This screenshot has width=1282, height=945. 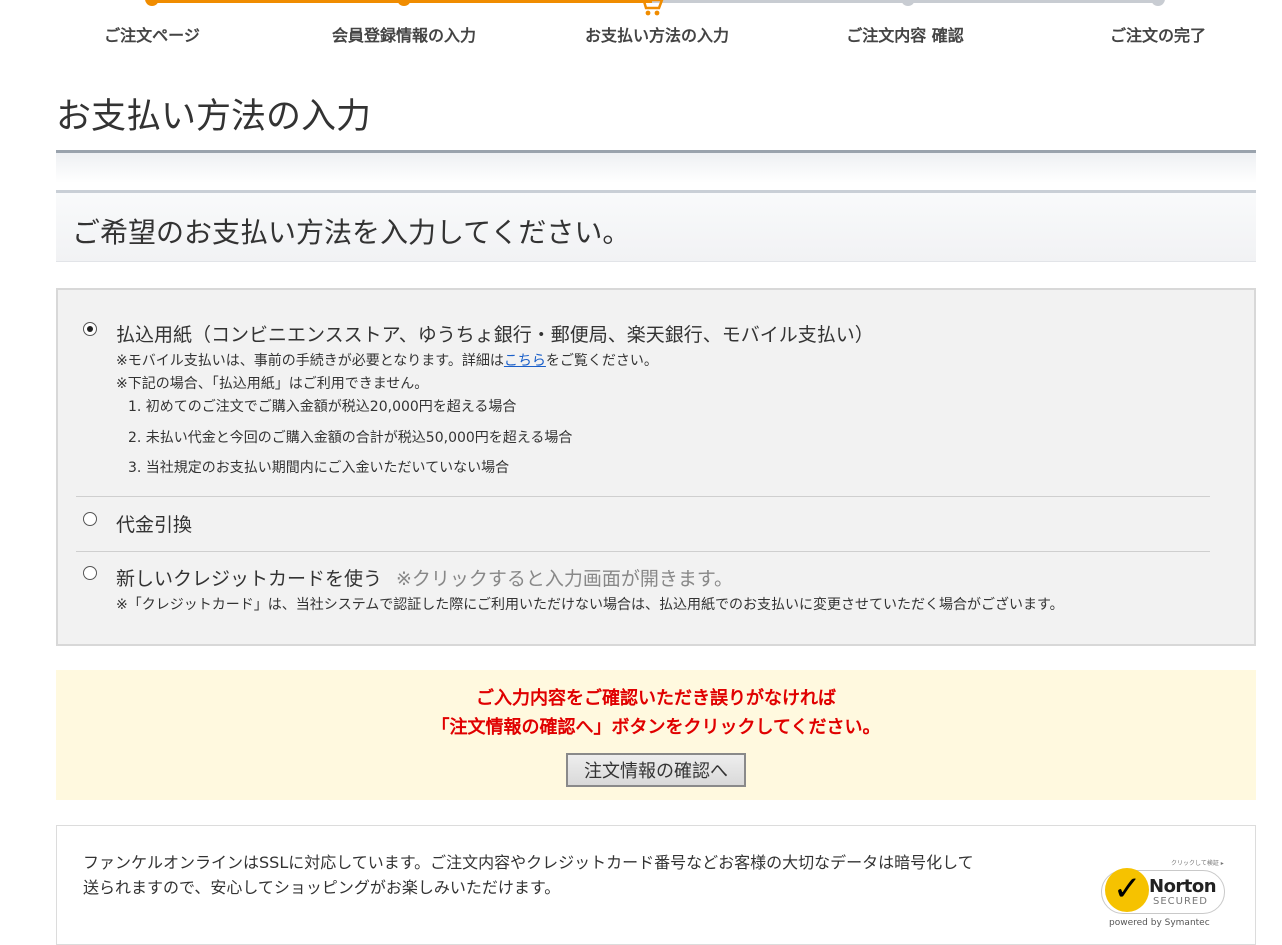 I want to click on cart-icon, so click(x=653, y=8).